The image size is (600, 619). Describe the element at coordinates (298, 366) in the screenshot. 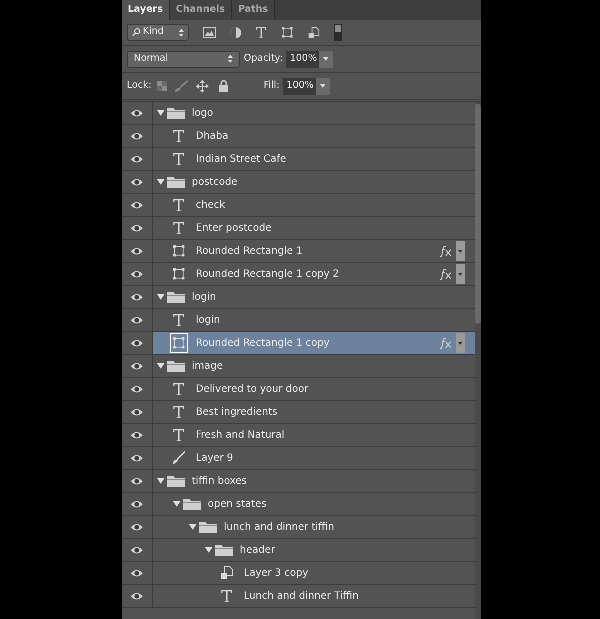

I see `layer-row: image` at that location.